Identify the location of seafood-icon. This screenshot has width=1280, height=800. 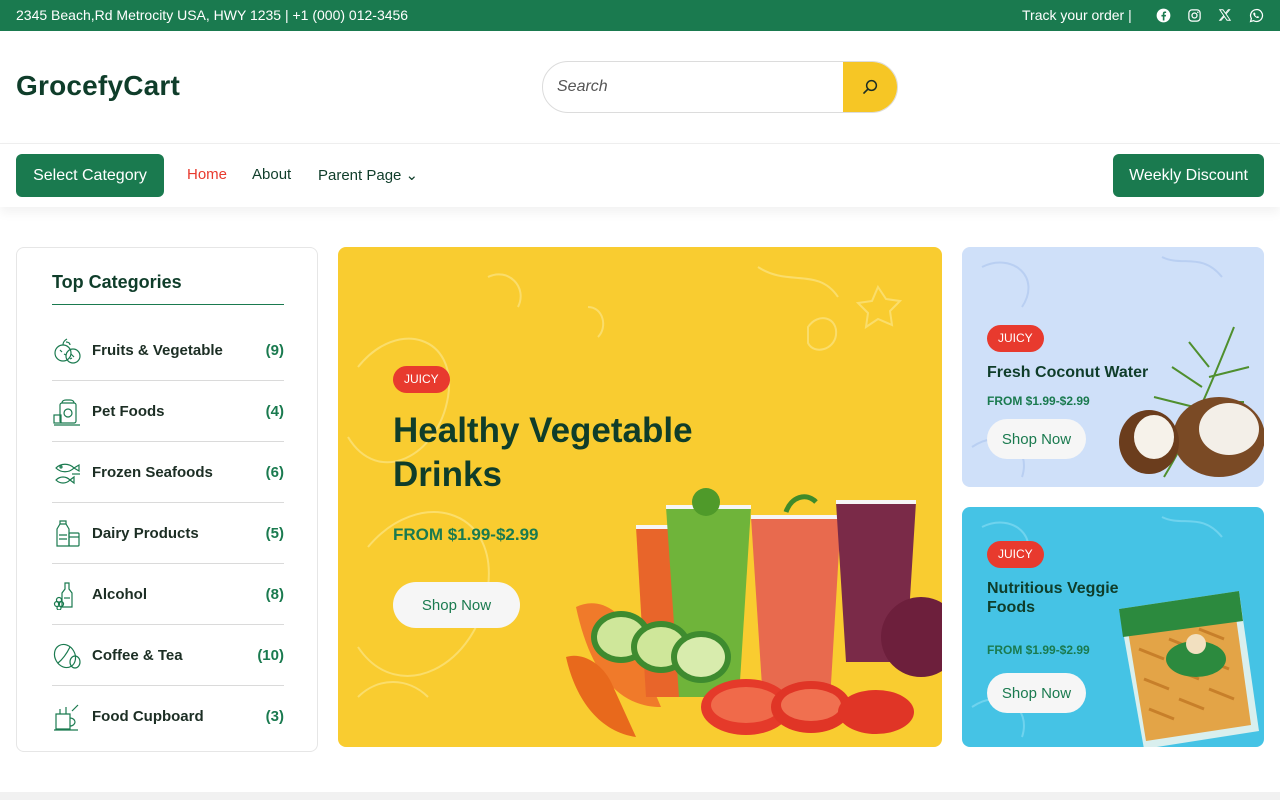
(67, 473).